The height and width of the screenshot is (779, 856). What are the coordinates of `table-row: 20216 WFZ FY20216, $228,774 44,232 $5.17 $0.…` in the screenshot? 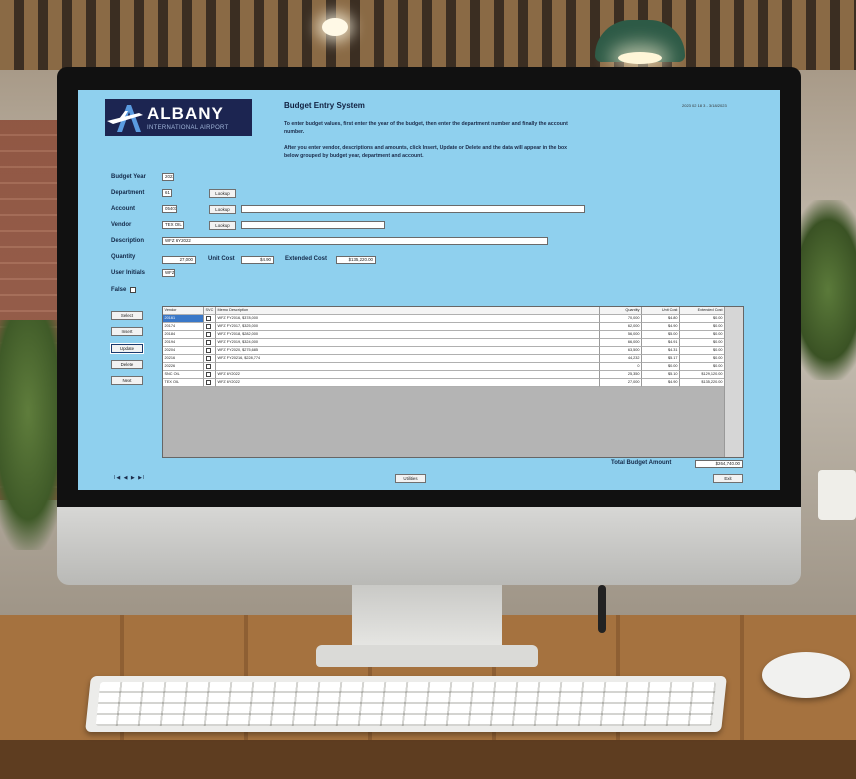 It's located at (444, 359).